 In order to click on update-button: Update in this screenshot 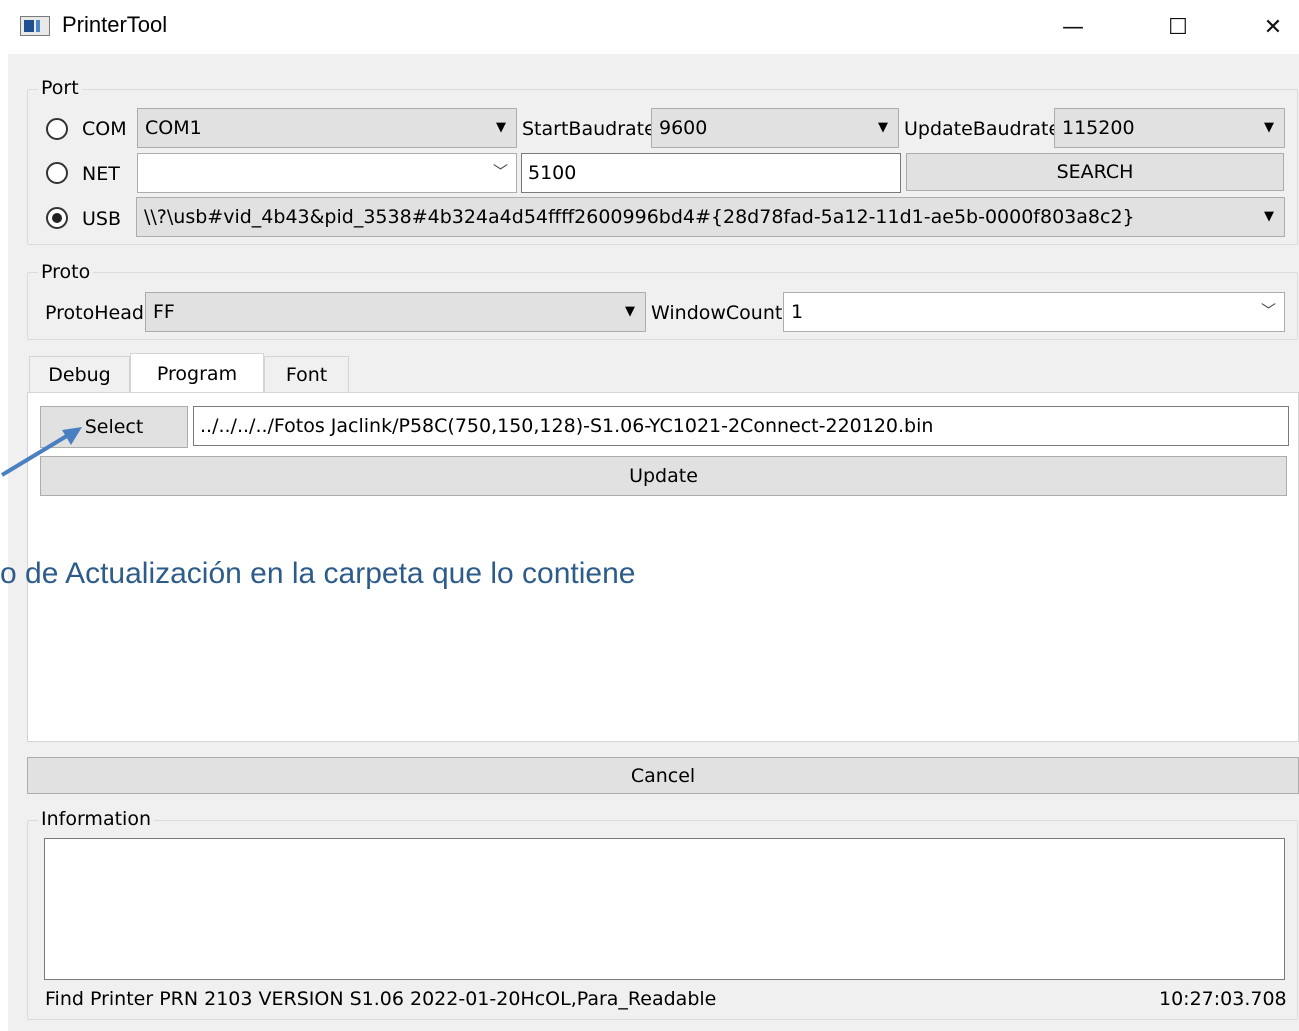, I will do `click(663, 476)`.